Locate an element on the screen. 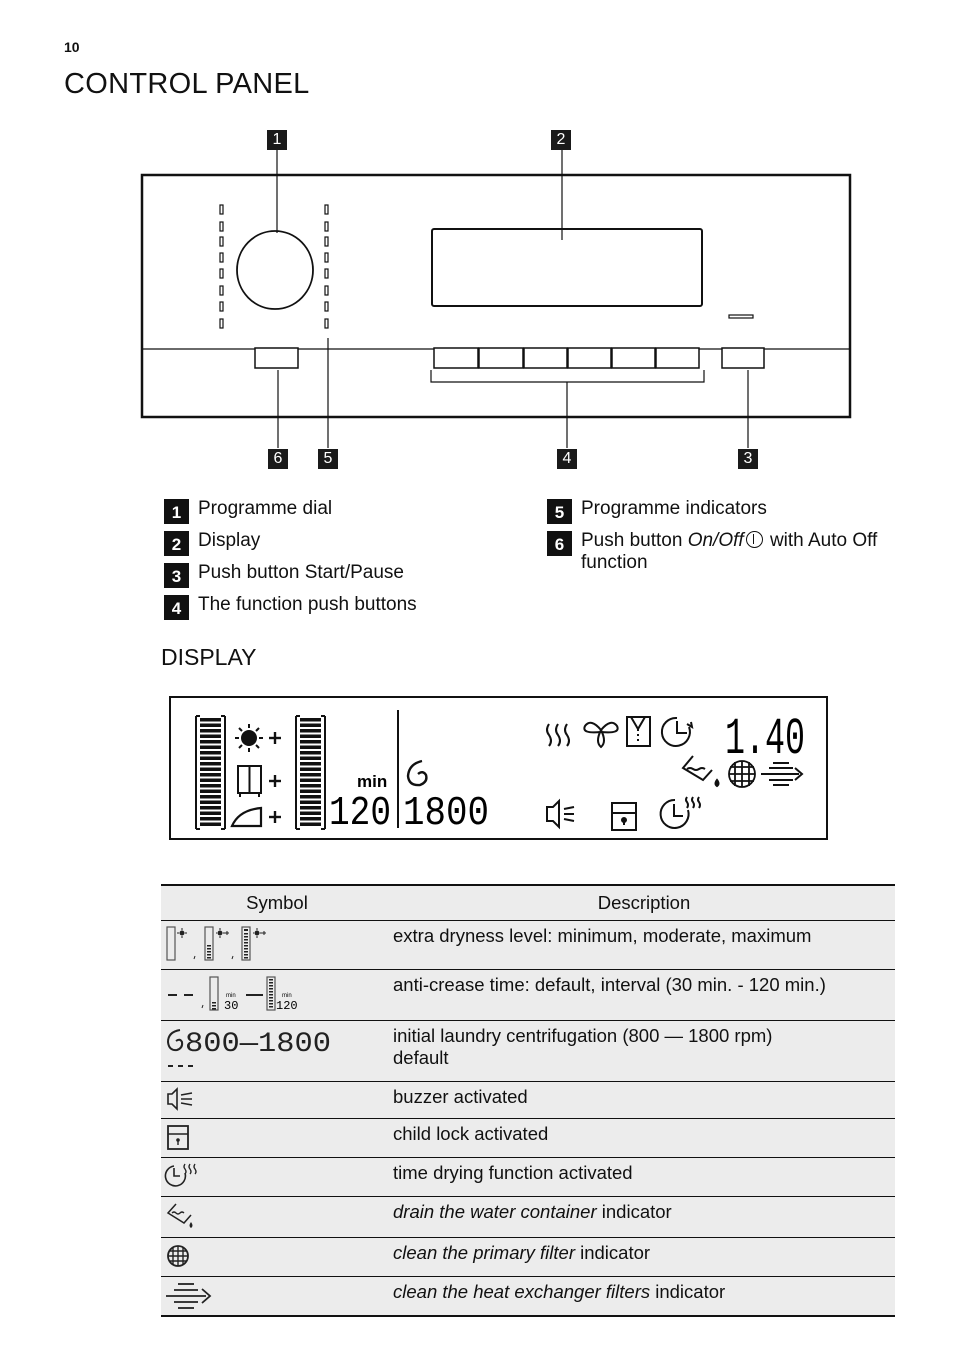  display-illustration: min 120 1800 1.40 is located at coordinates (498, 768).